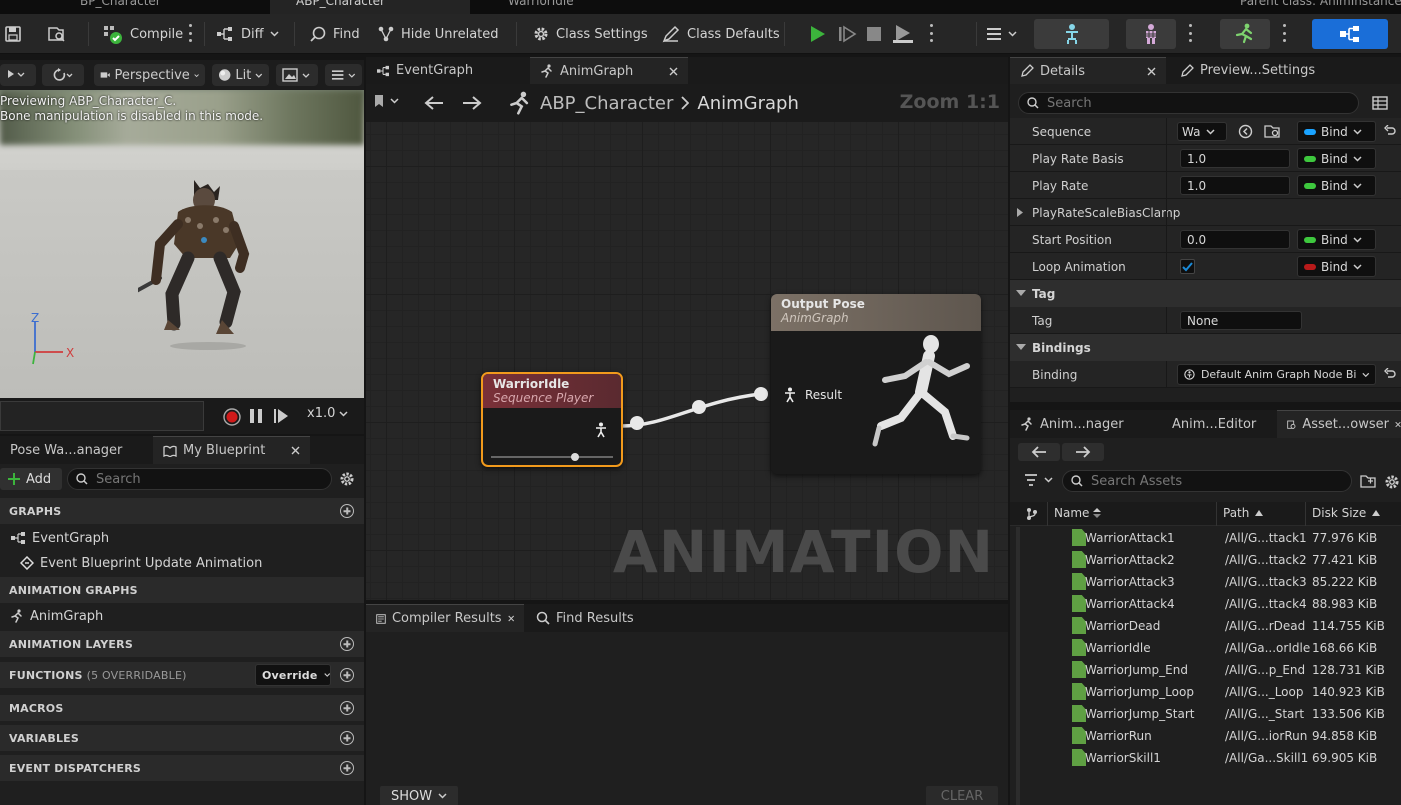 This screenshot has width=1401, height=805. I want to click on tab-anim-manager: Anim...nager, so click(1072, 424).